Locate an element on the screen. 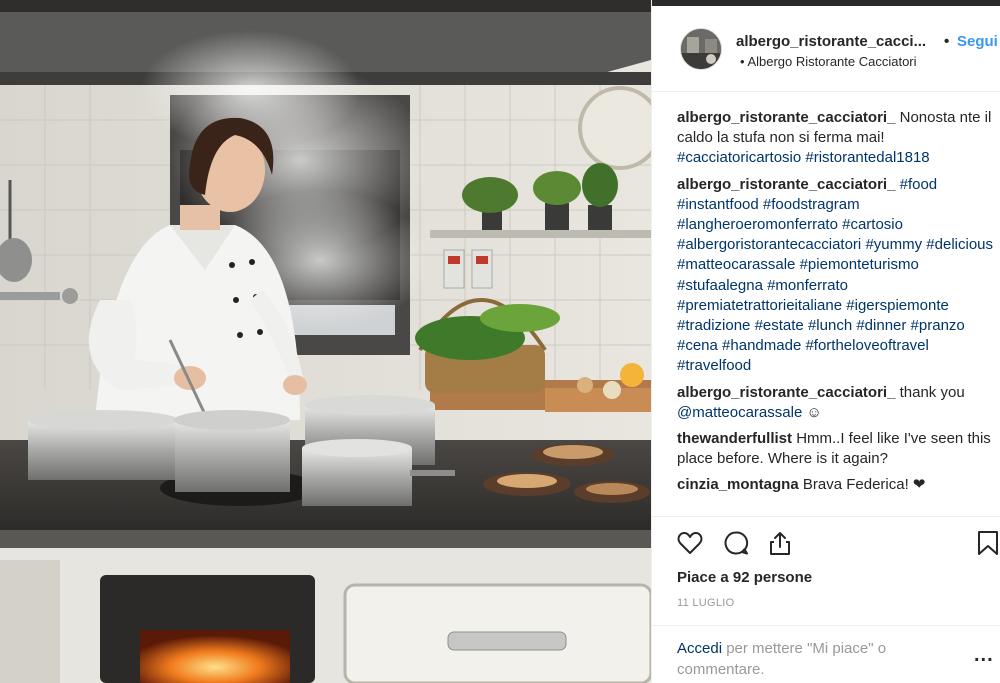  hashtag-link: #langheroeromonferrato is located at coordinates (757, 224).